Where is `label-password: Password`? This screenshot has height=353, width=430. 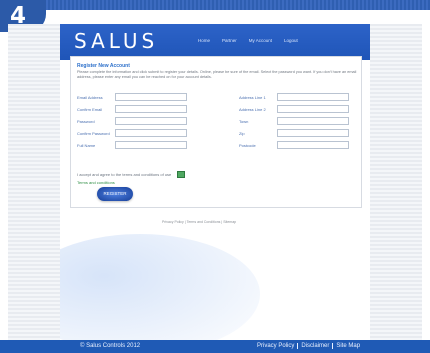
label-password: Password is located at coordinates (86, 121).